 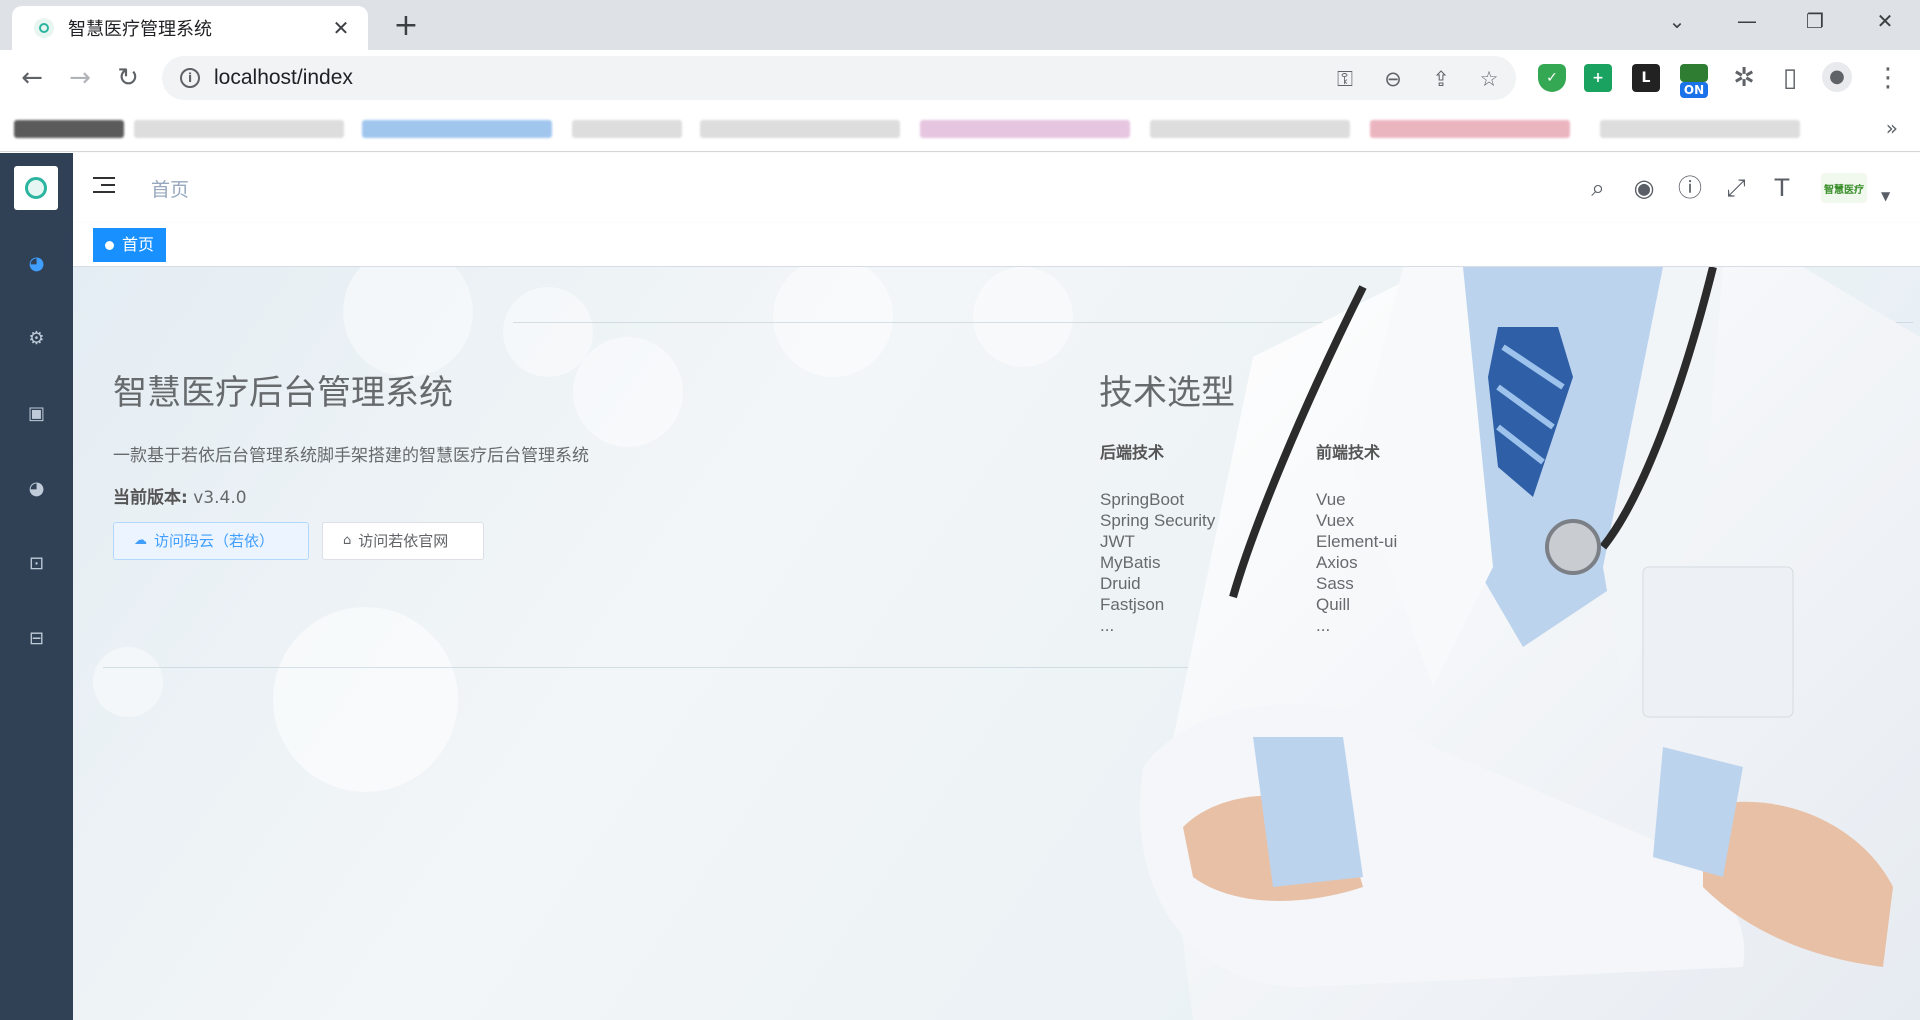 What do you see at coordinates (190, 78) in the screenshot?
I see `site-info-icon: i` at bounding box center [190, 78].